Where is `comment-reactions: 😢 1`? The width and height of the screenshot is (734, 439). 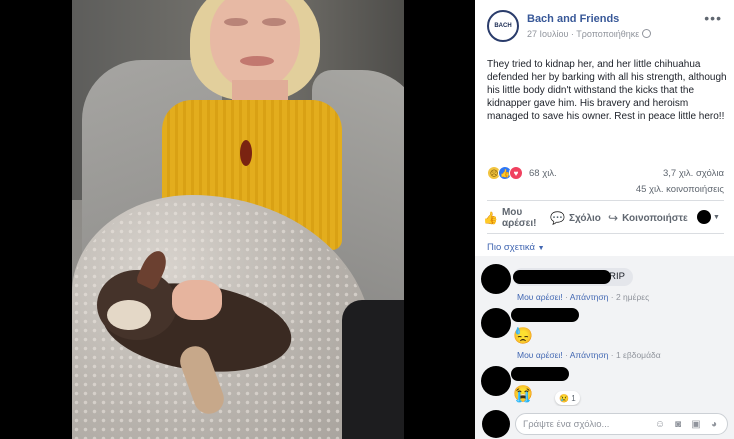 comment-reactions: 😢 1 is located at coordinates (567, 398).